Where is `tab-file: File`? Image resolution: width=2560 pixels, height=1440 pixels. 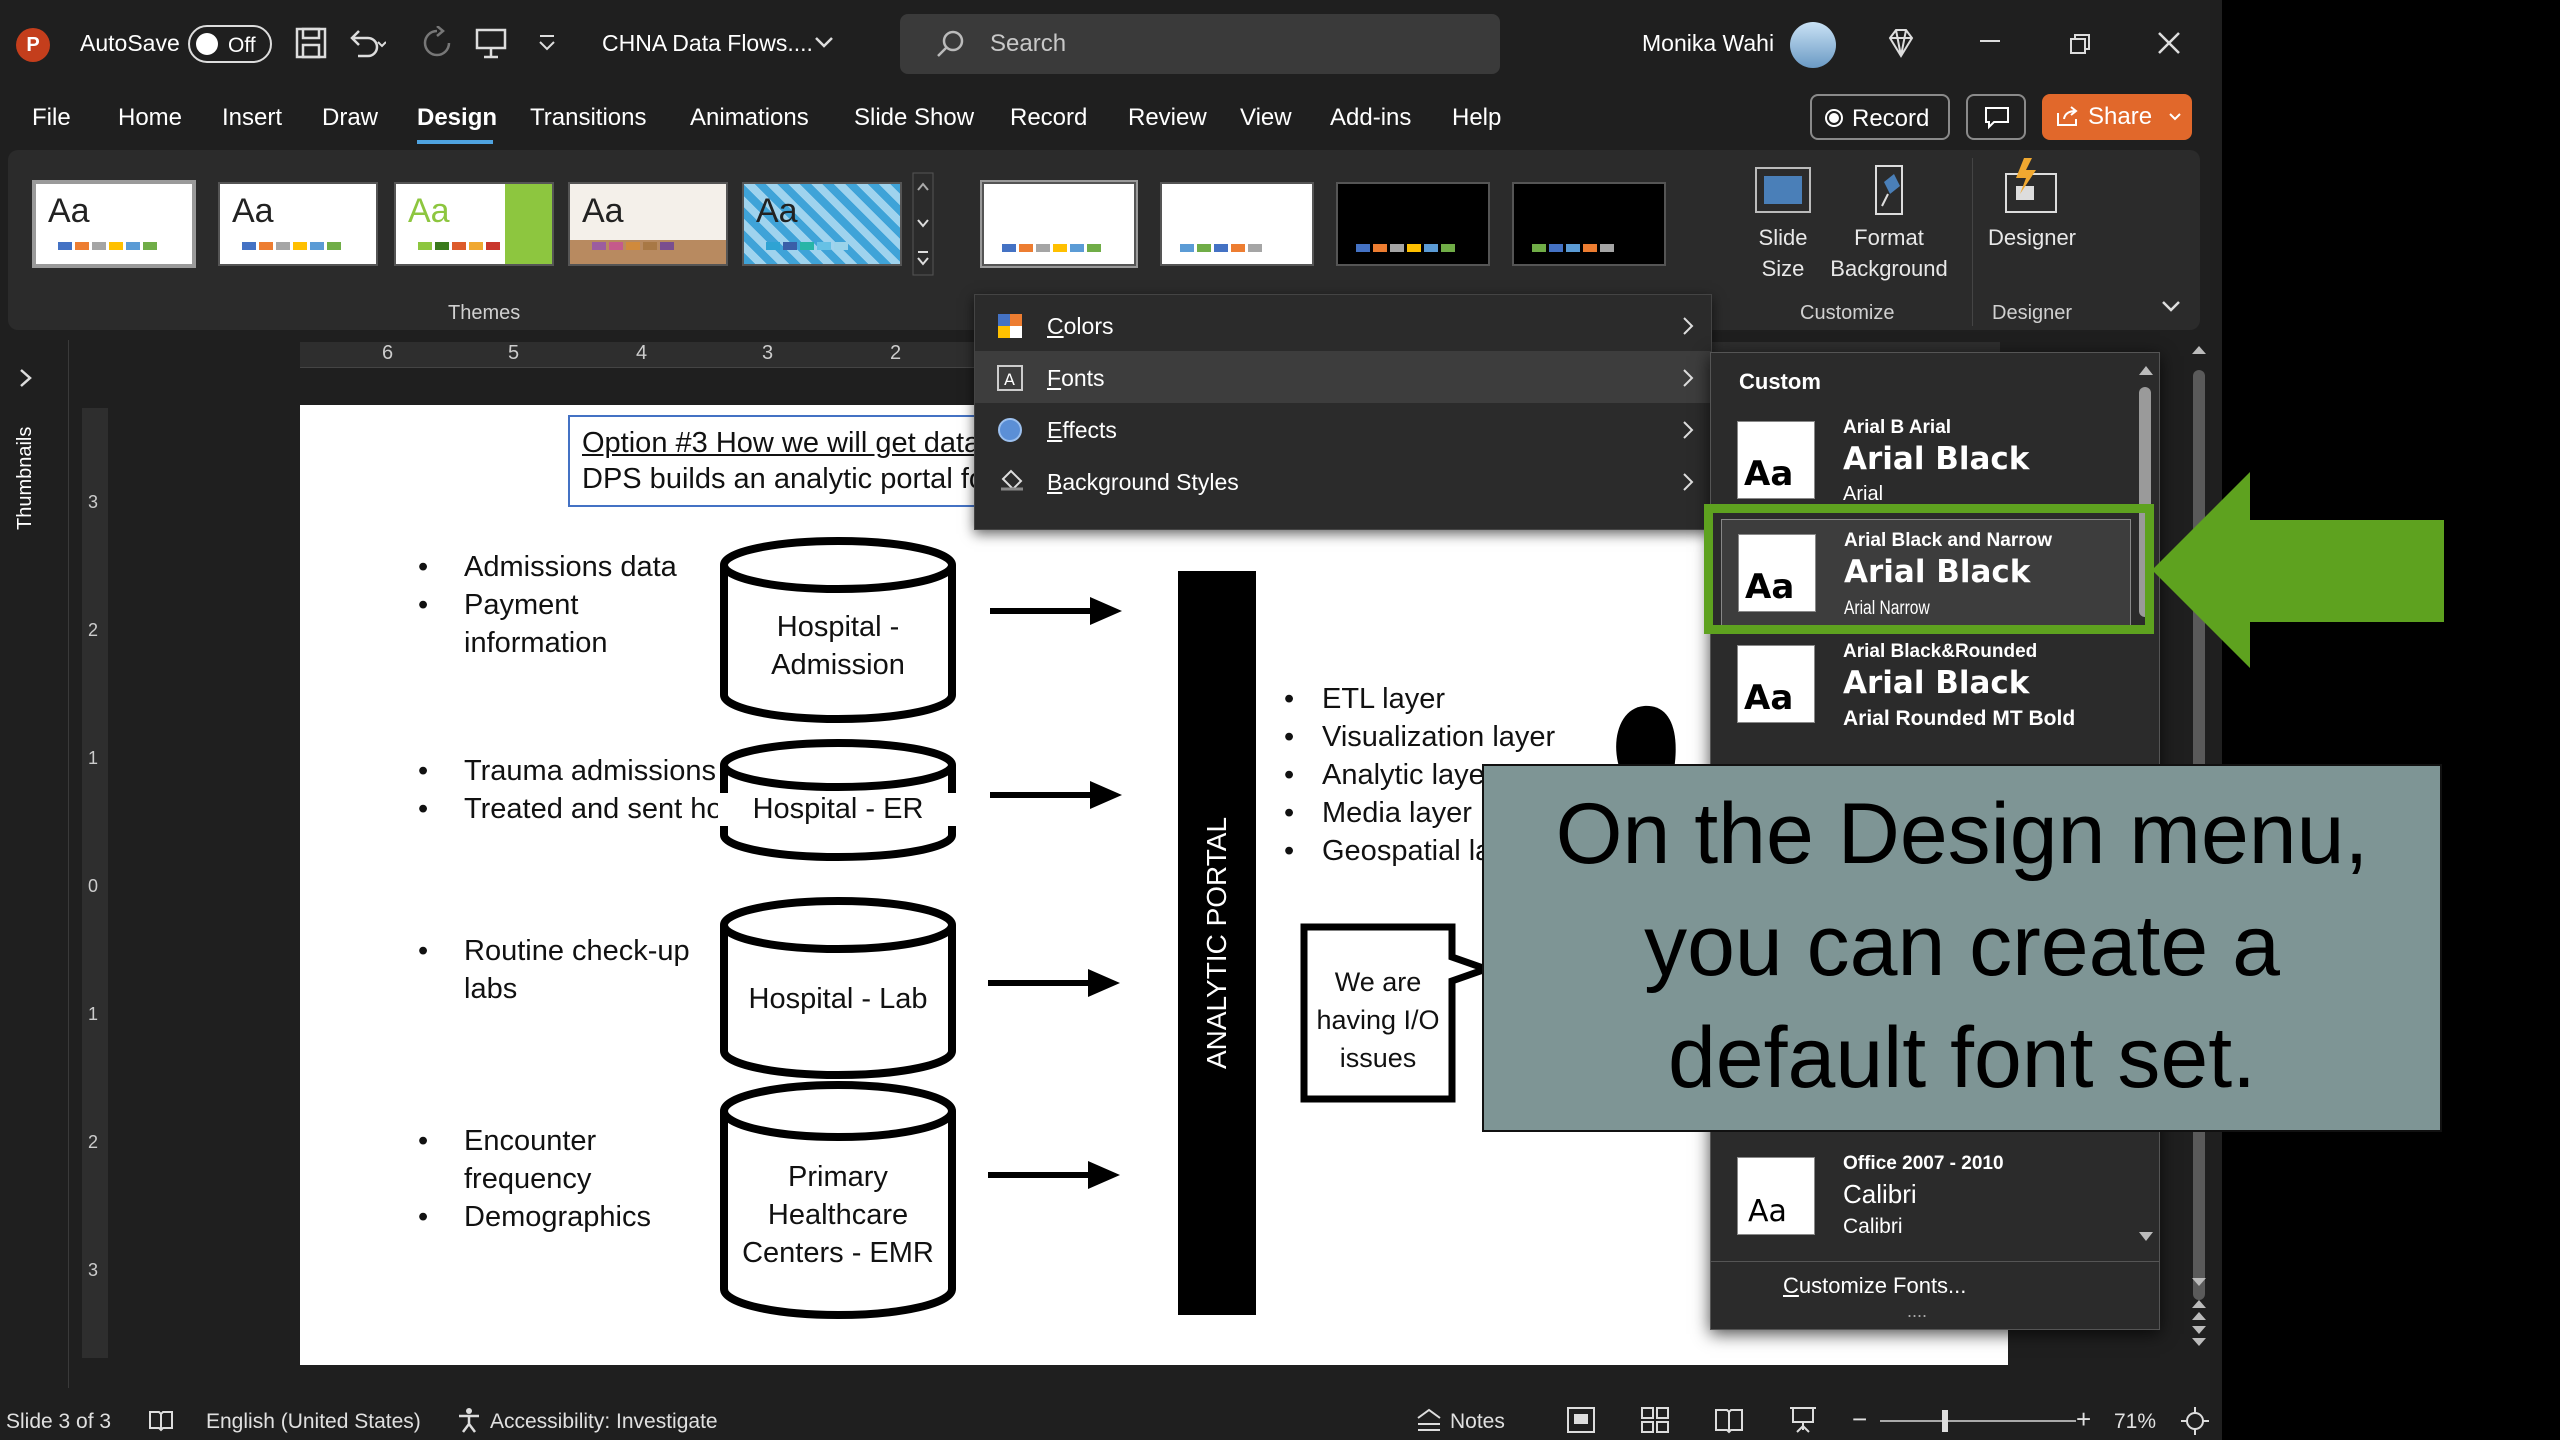
tab-file: File is located at coordinates (51, 118).